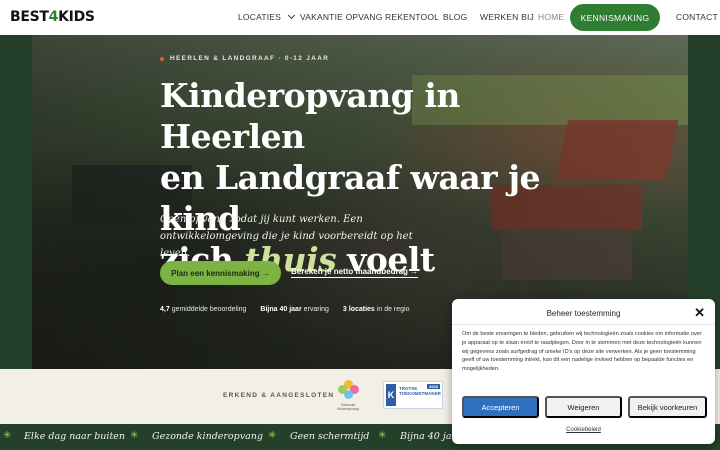 This screenshot has height=450, width=720. I want to click on nav-blog: BLOG, so click(455, 17).